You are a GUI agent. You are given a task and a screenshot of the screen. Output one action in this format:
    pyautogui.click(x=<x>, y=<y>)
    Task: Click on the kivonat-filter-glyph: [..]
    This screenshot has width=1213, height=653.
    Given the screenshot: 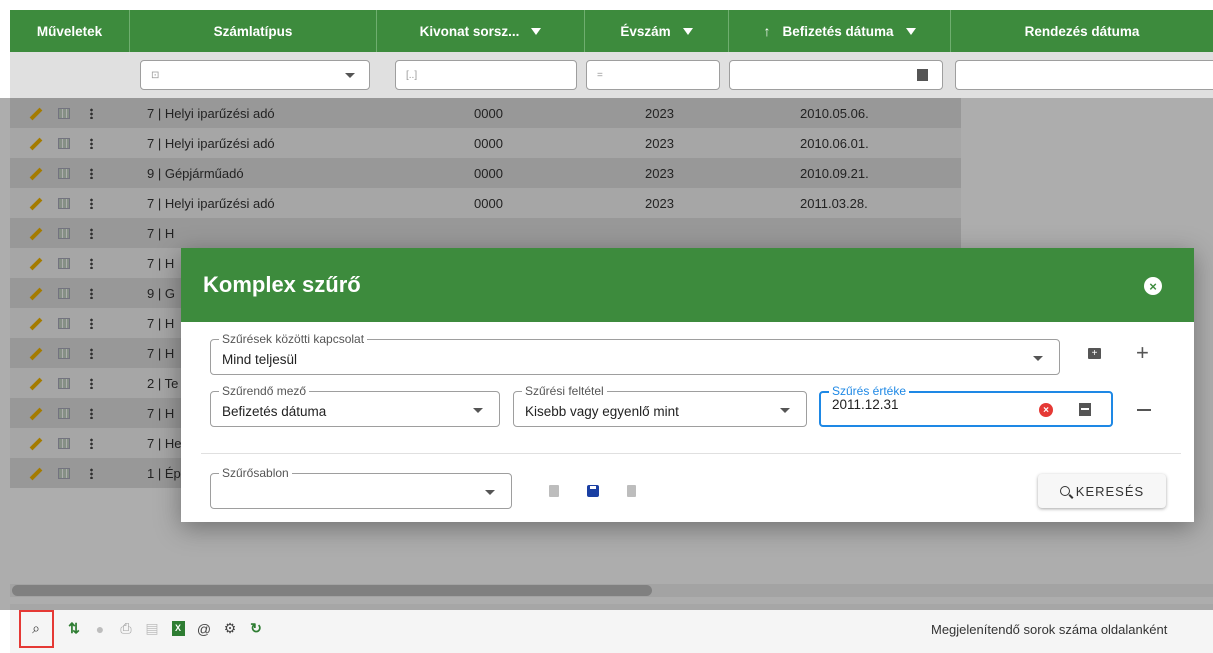 What is the action you would take?
    pyautogui.click(x=412, y=75)
    